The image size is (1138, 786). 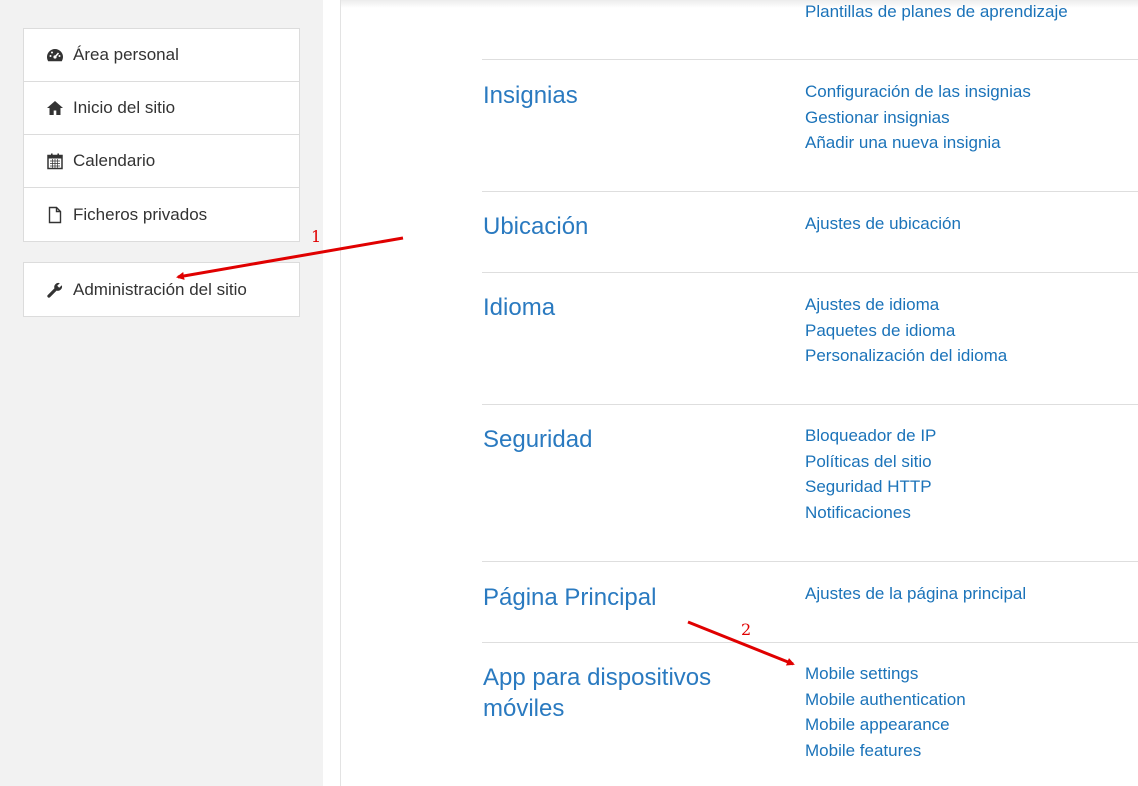 What do you see at coordinates (970, 92) in the screenshot?
I see `category-link: Configuración de las insignias` at bounding box center [970, 92].